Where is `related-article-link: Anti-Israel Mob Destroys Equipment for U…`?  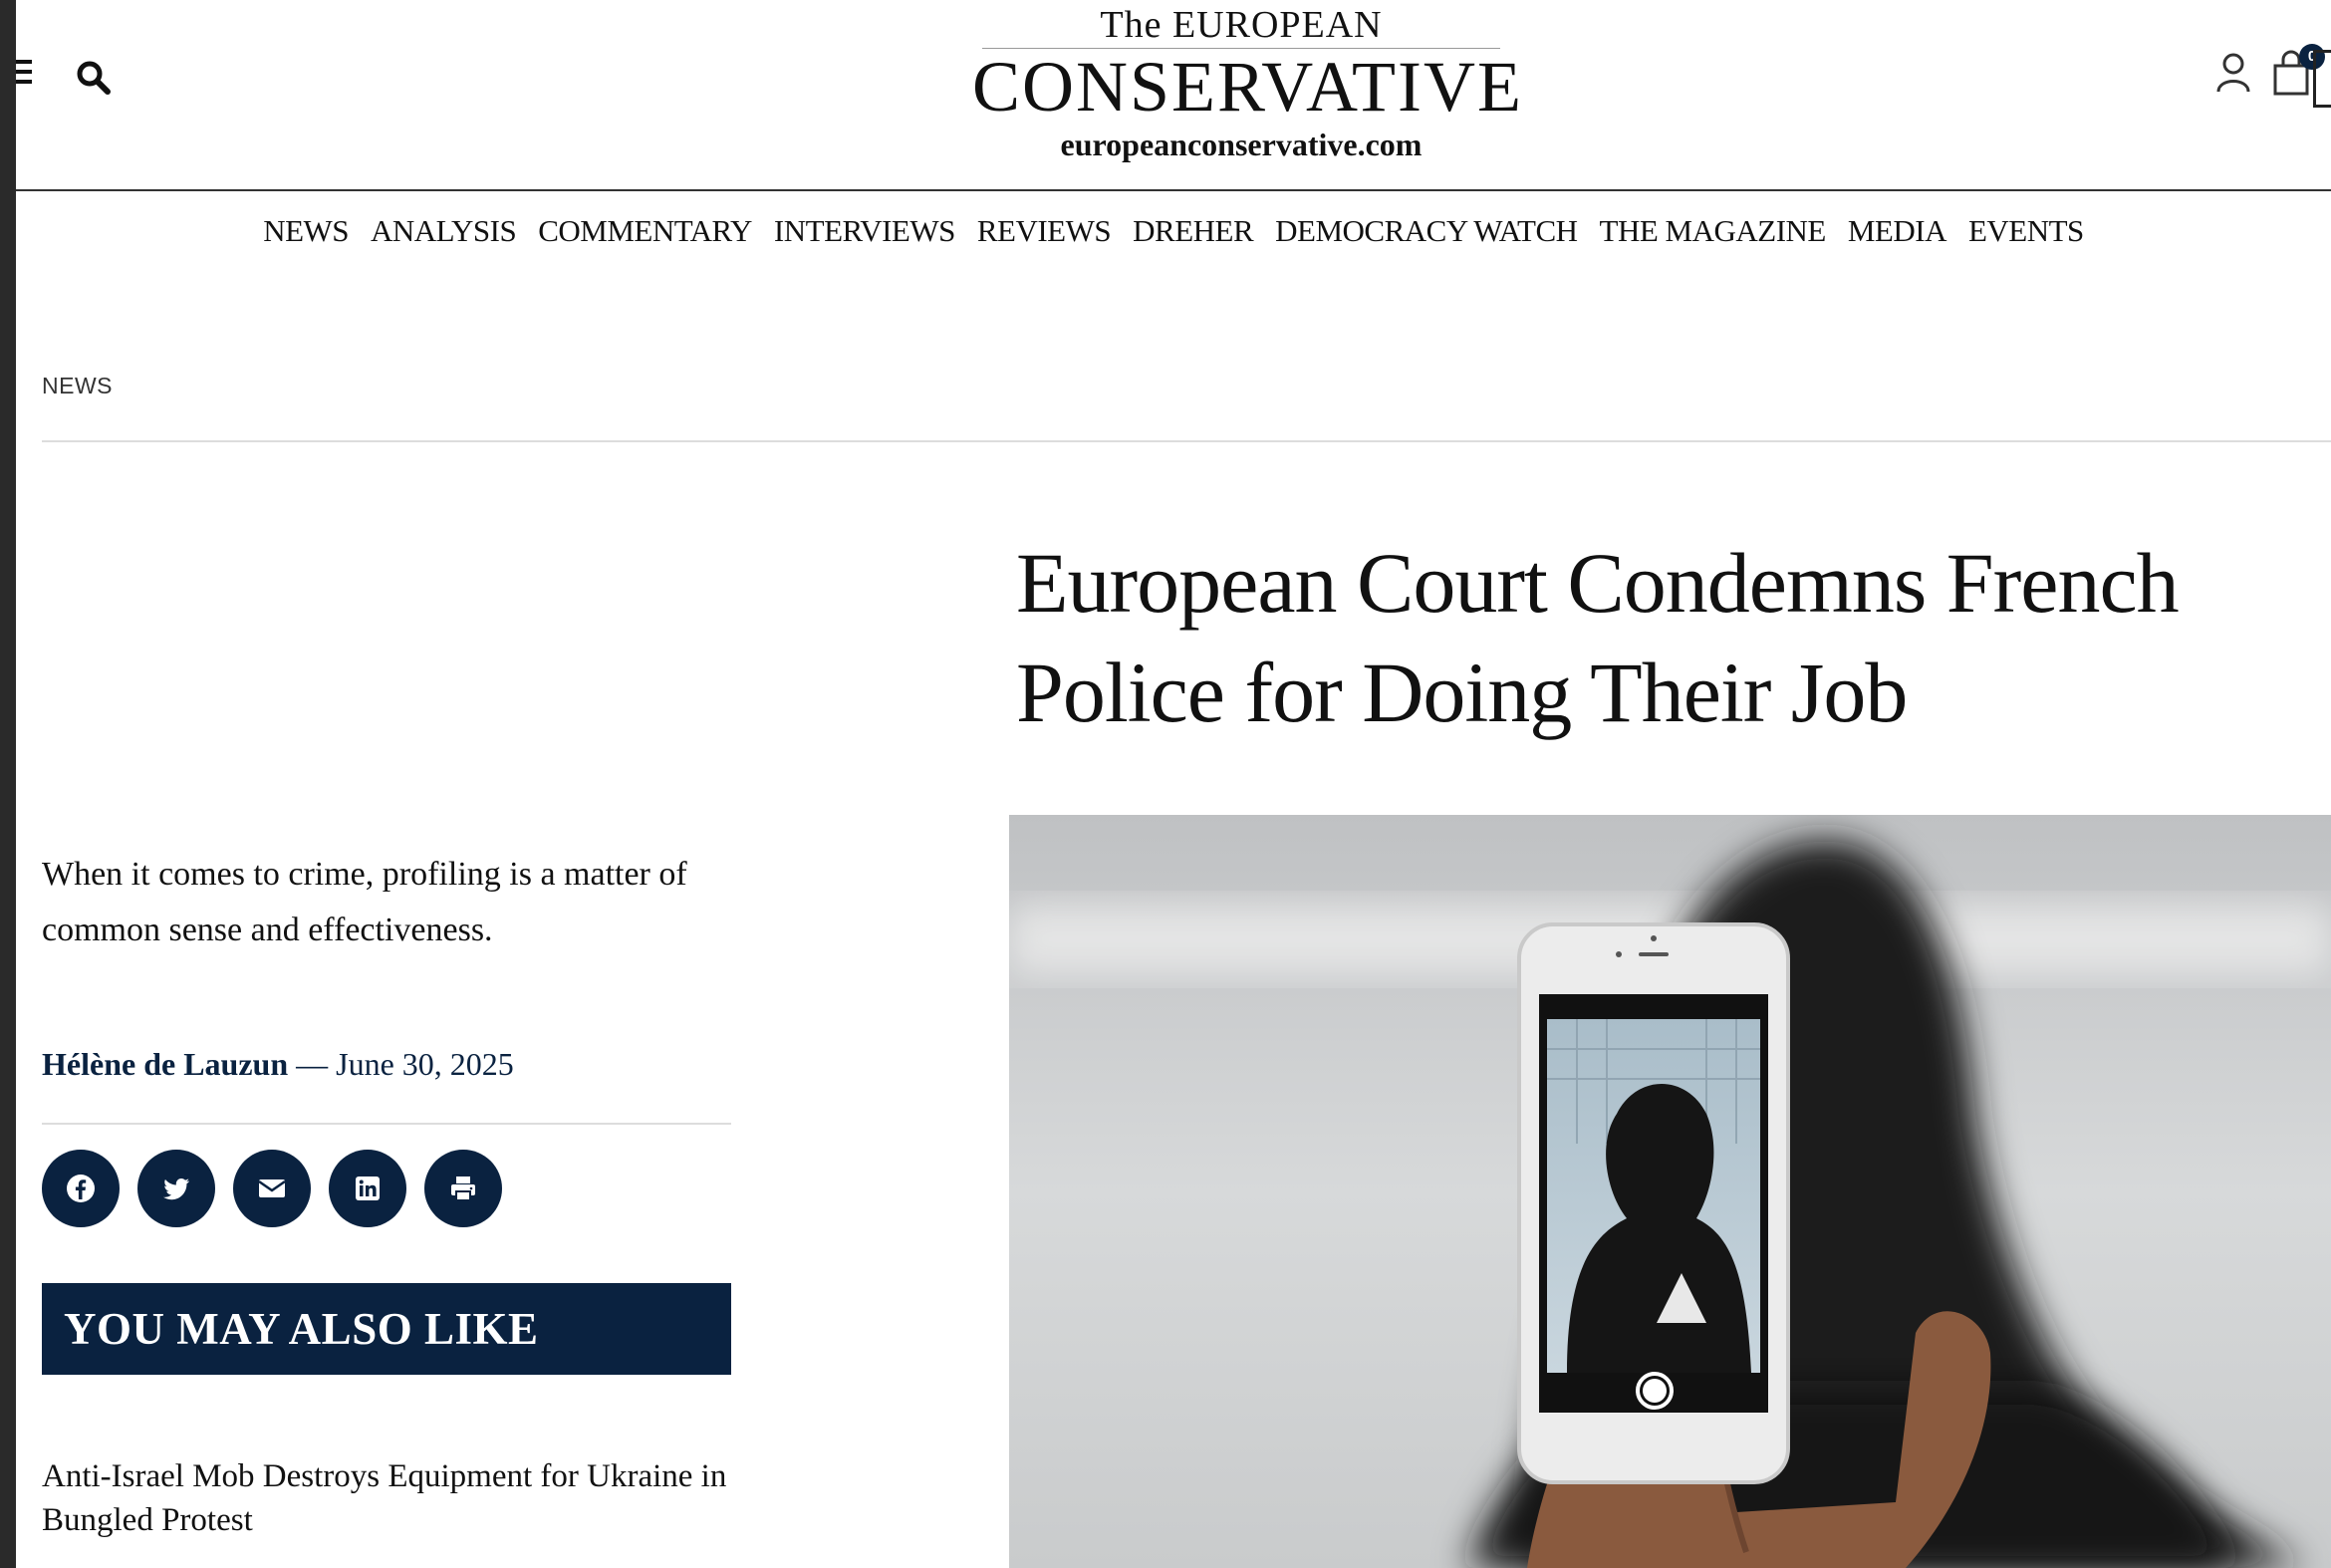 related-article-link: Anti-Israel Mob Destroys Equipment for U… is located at coordinates (390, 1498).